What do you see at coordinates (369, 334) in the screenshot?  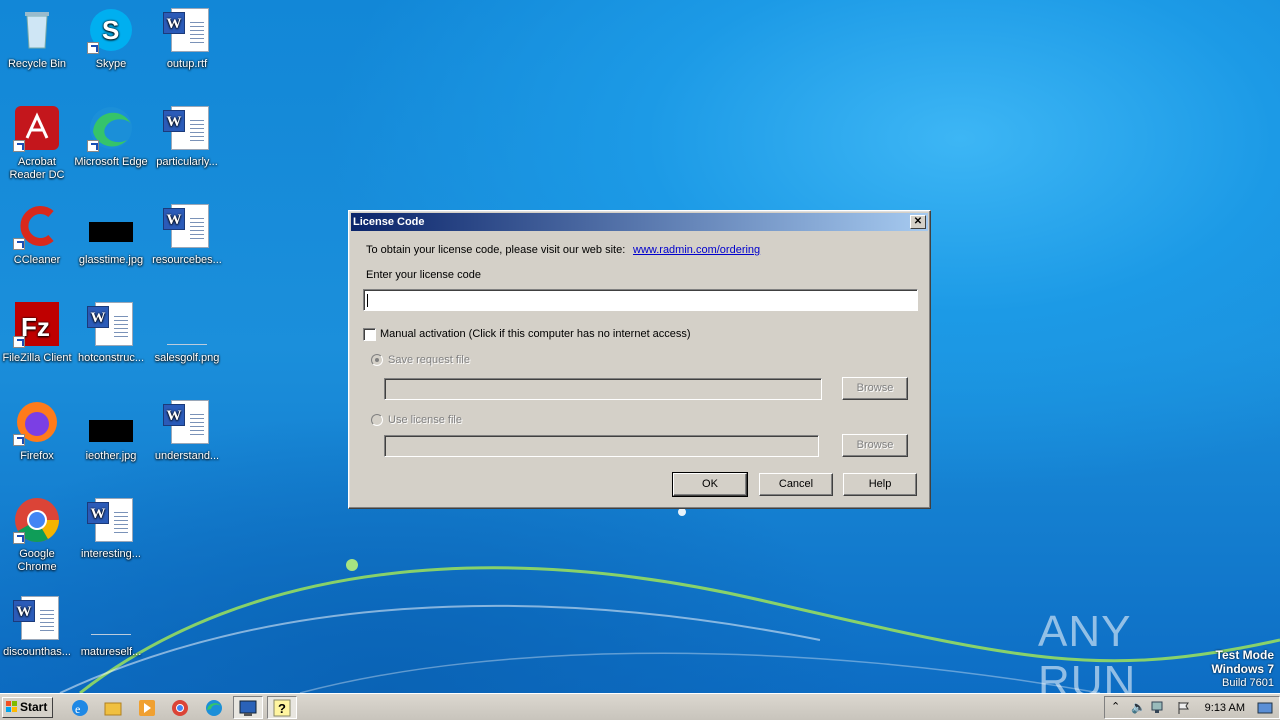 I see `manual-activation-checkbox` at bounding box center [369, 334].